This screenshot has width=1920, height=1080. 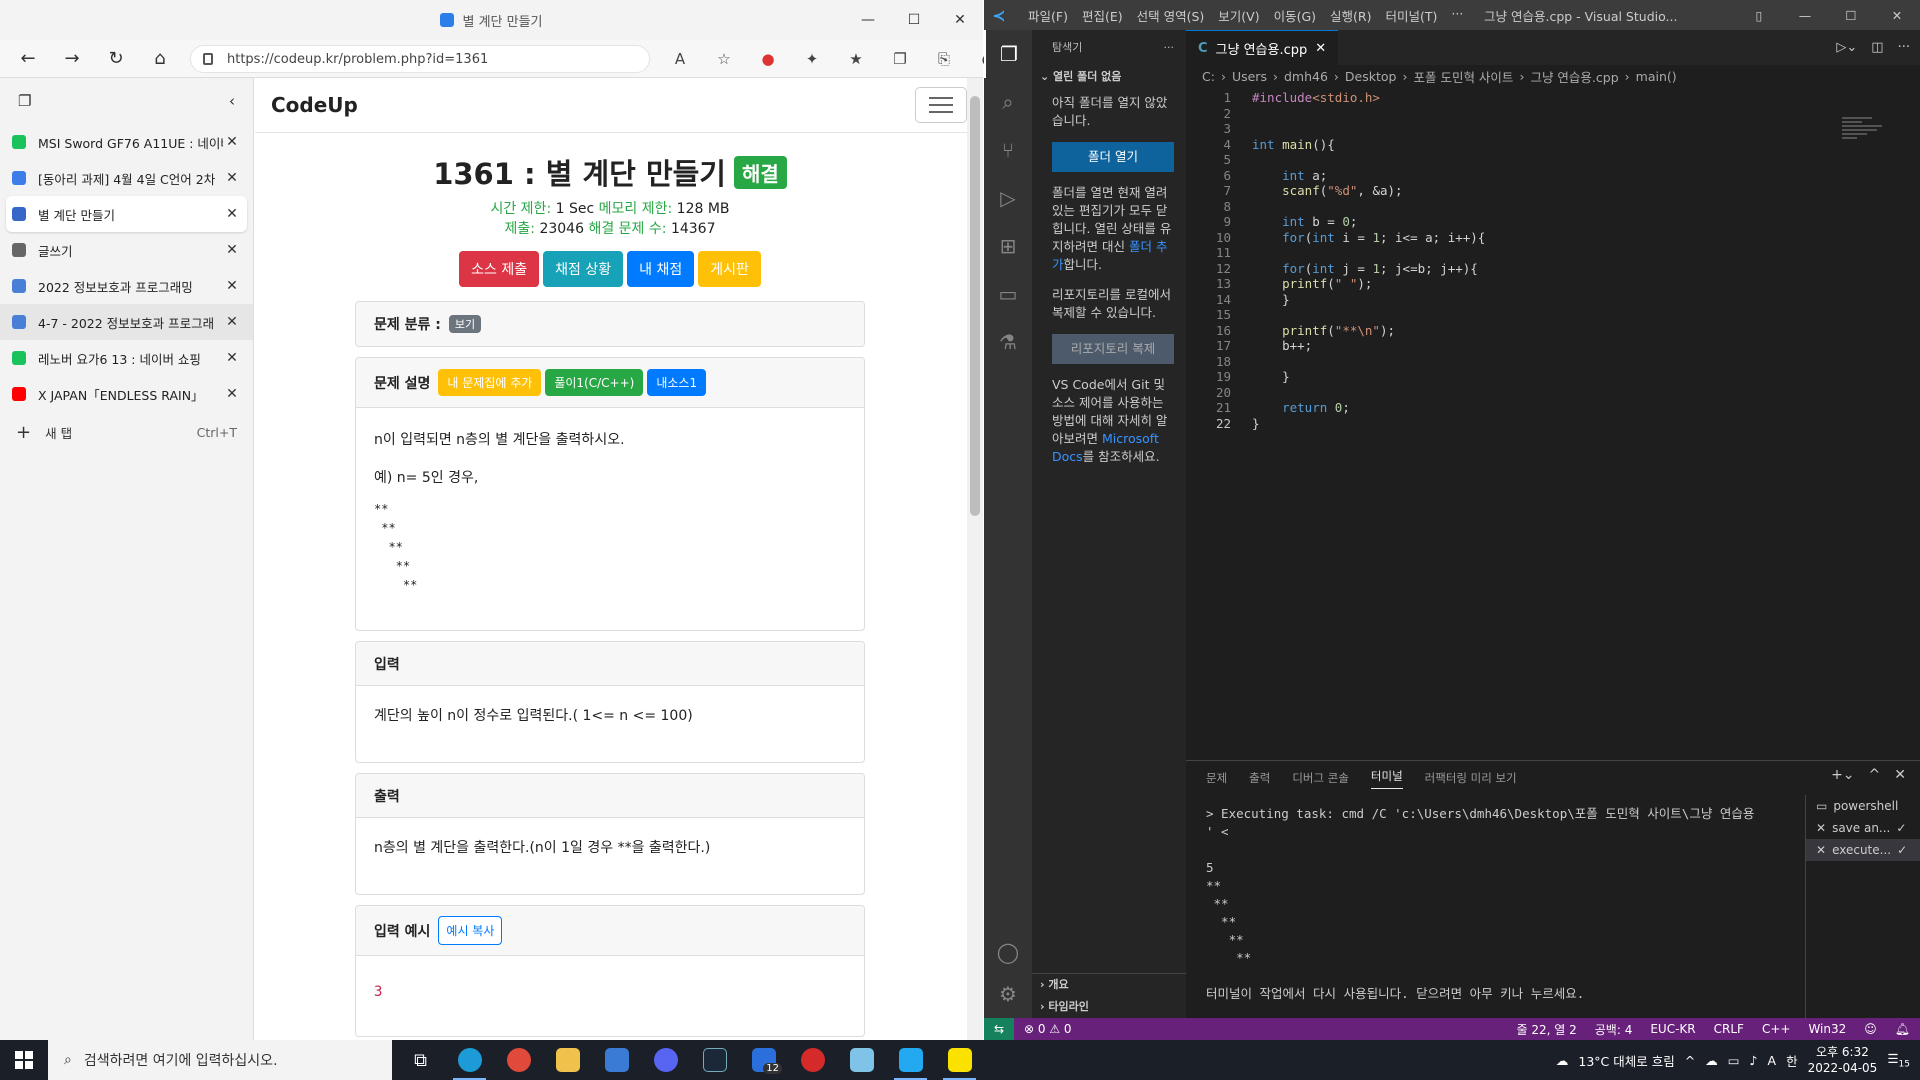 I want to click on code-line: return 0;, so click(x=1301, y=407).